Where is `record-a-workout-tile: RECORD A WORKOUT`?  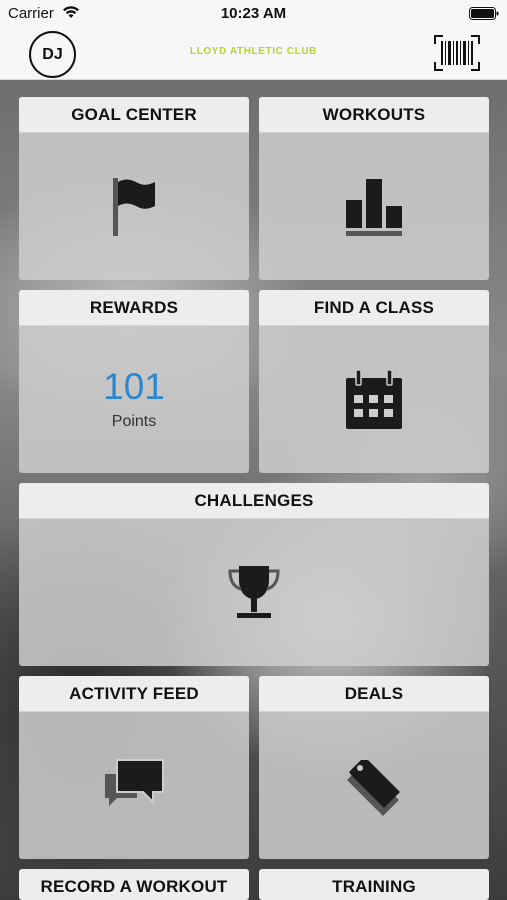 record-a-workout-tile: RECORD A WORKOUT is located at coordinates (134, 884).